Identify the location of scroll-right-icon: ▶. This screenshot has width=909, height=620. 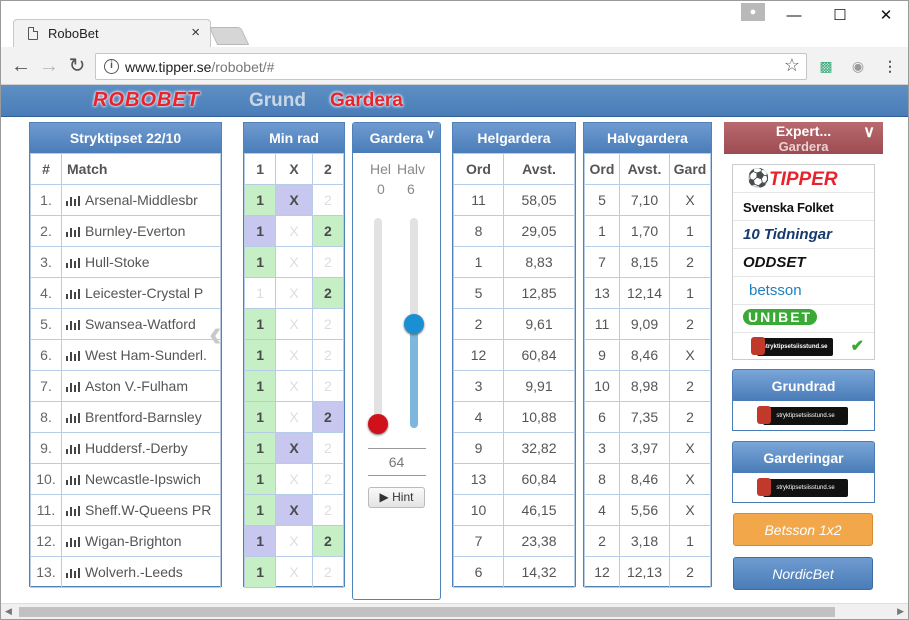
(900, 611).